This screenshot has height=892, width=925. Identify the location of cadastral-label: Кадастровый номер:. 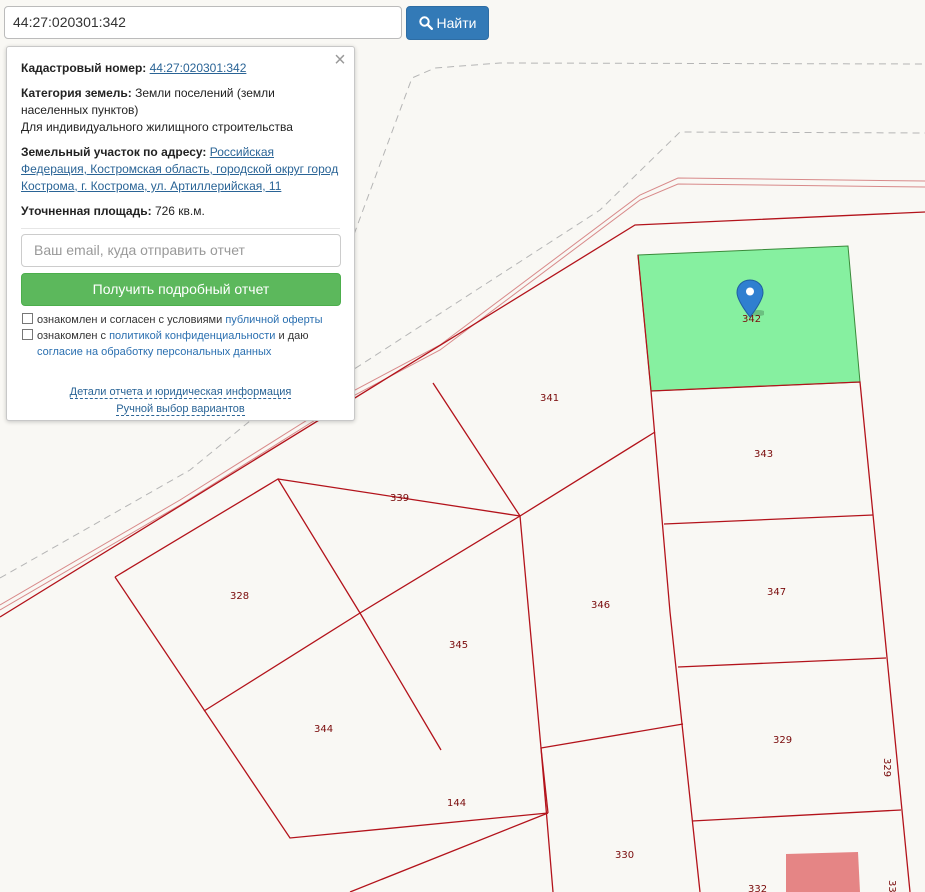
(84, 68).